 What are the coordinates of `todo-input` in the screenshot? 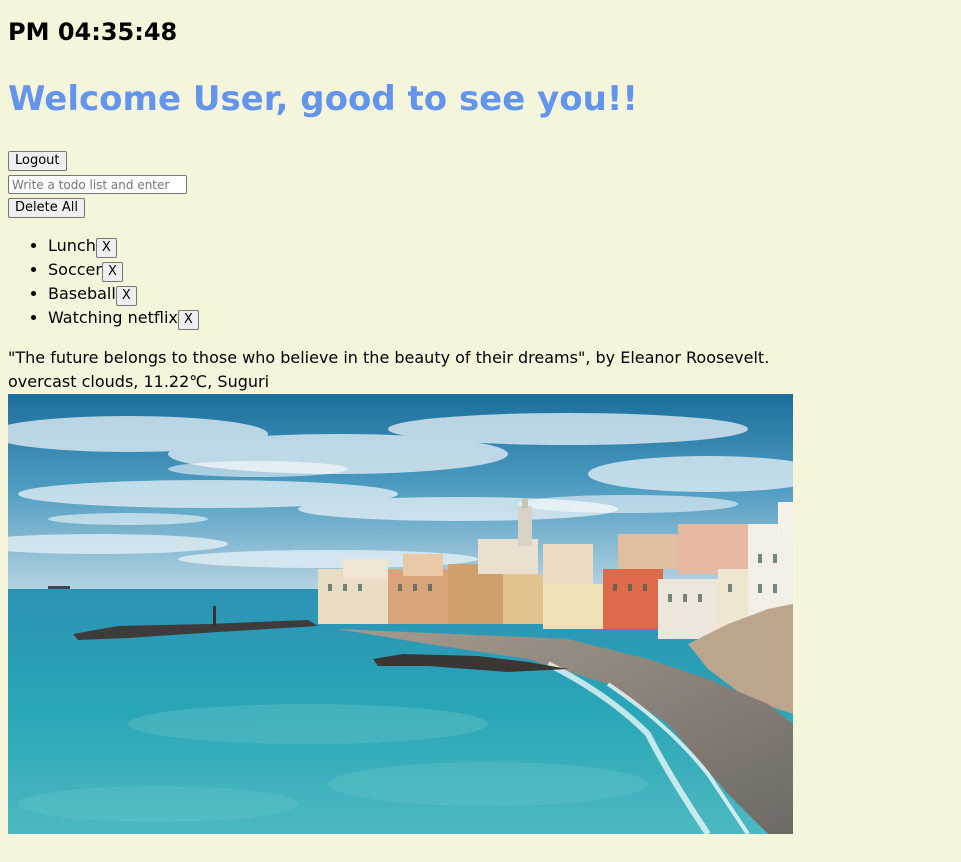 It's located at (97, 184).